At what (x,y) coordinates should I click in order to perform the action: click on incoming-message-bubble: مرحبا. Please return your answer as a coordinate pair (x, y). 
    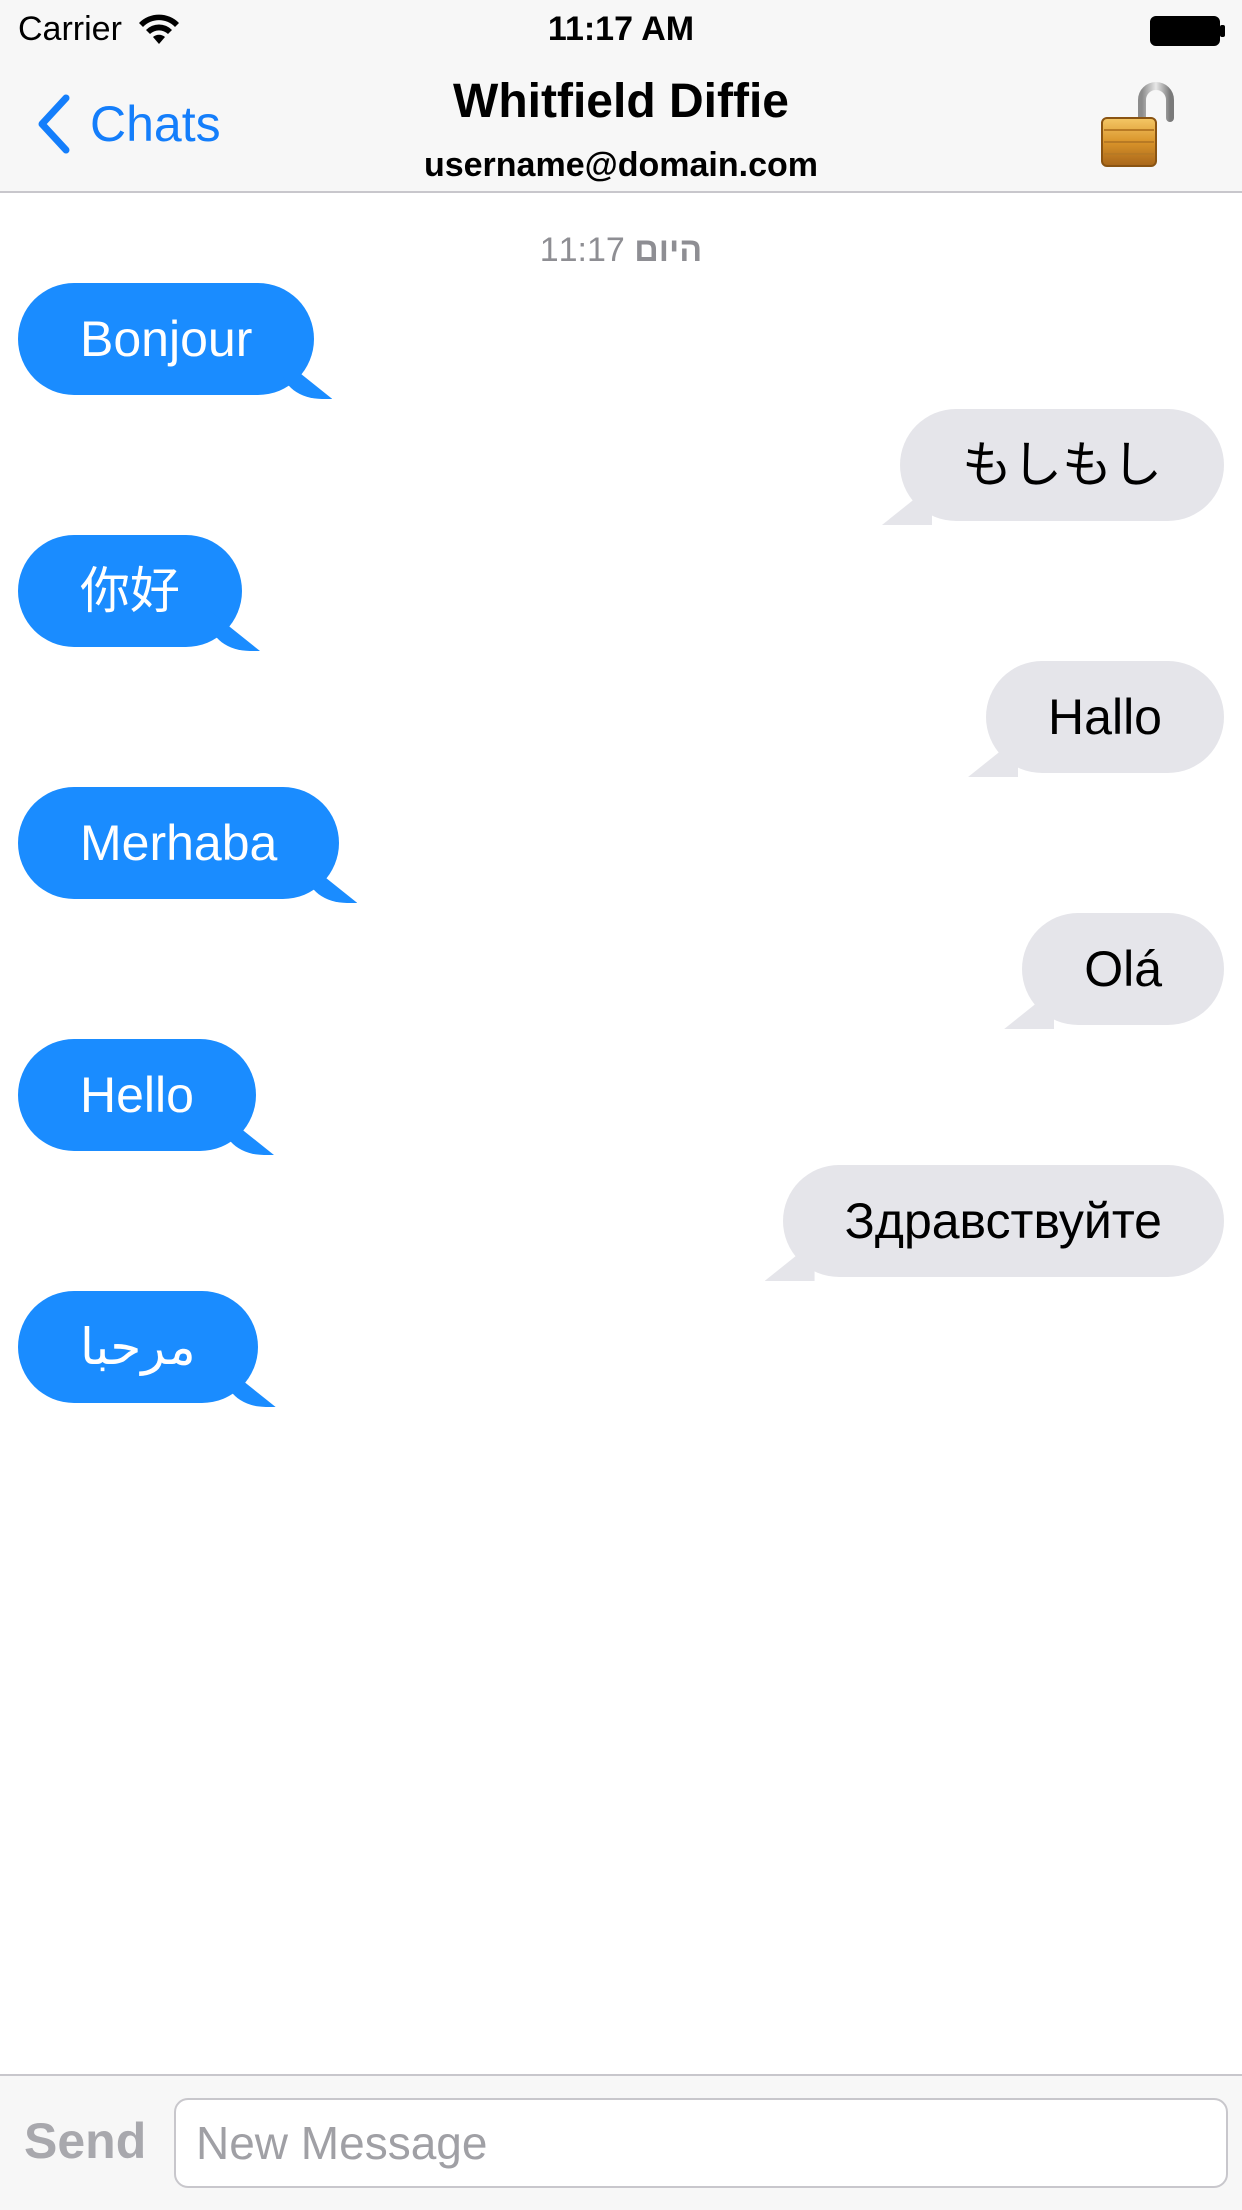
    Looking at the image, I should click on (138, 1347).